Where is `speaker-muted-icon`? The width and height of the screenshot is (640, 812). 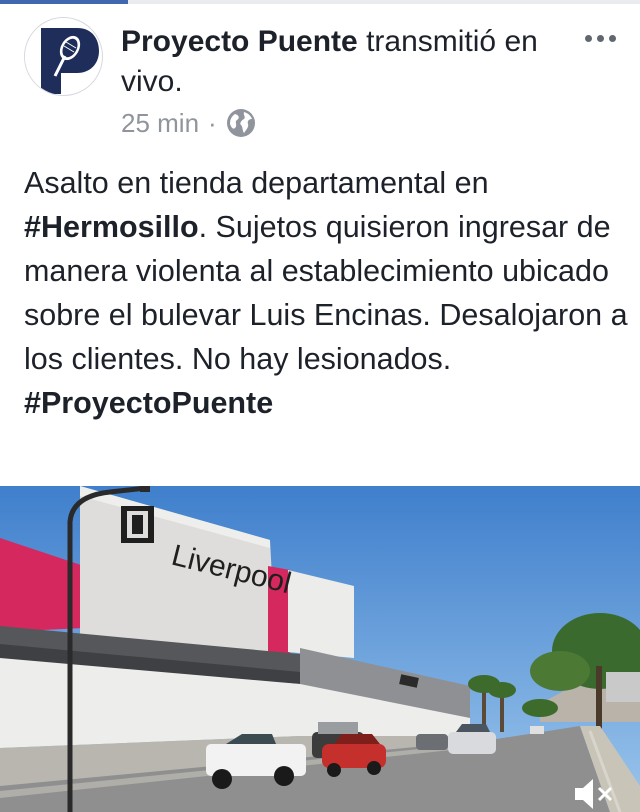
speaker-muted-icon is located at coordinates (594, 794).